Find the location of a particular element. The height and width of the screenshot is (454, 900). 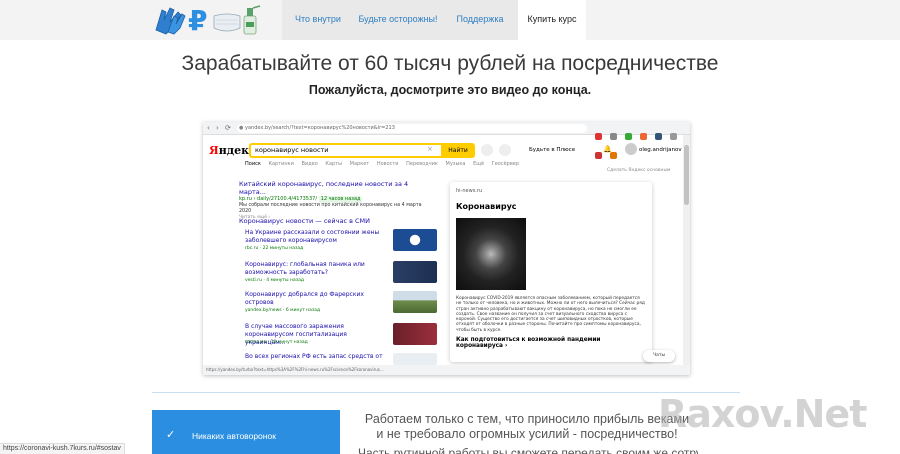

news-source: yandex.by/news · 6 минут назад is located at coordinates (283, 310).